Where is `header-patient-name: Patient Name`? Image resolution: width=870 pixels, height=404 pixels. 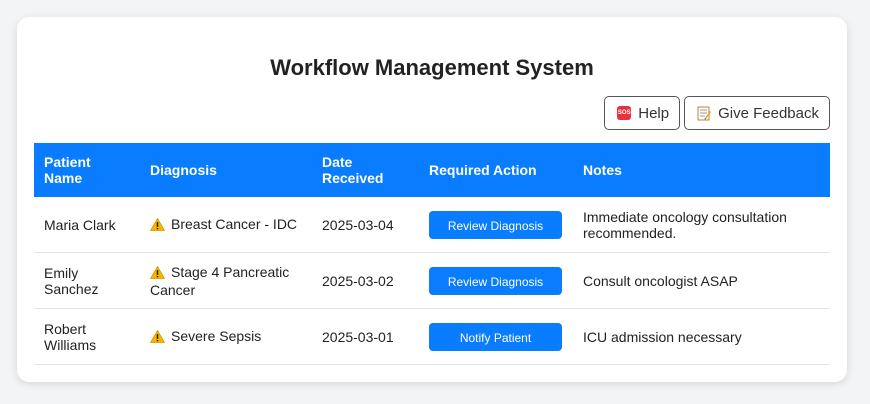
header-patient-name: Patient Name is located at coordinates (87, 170).